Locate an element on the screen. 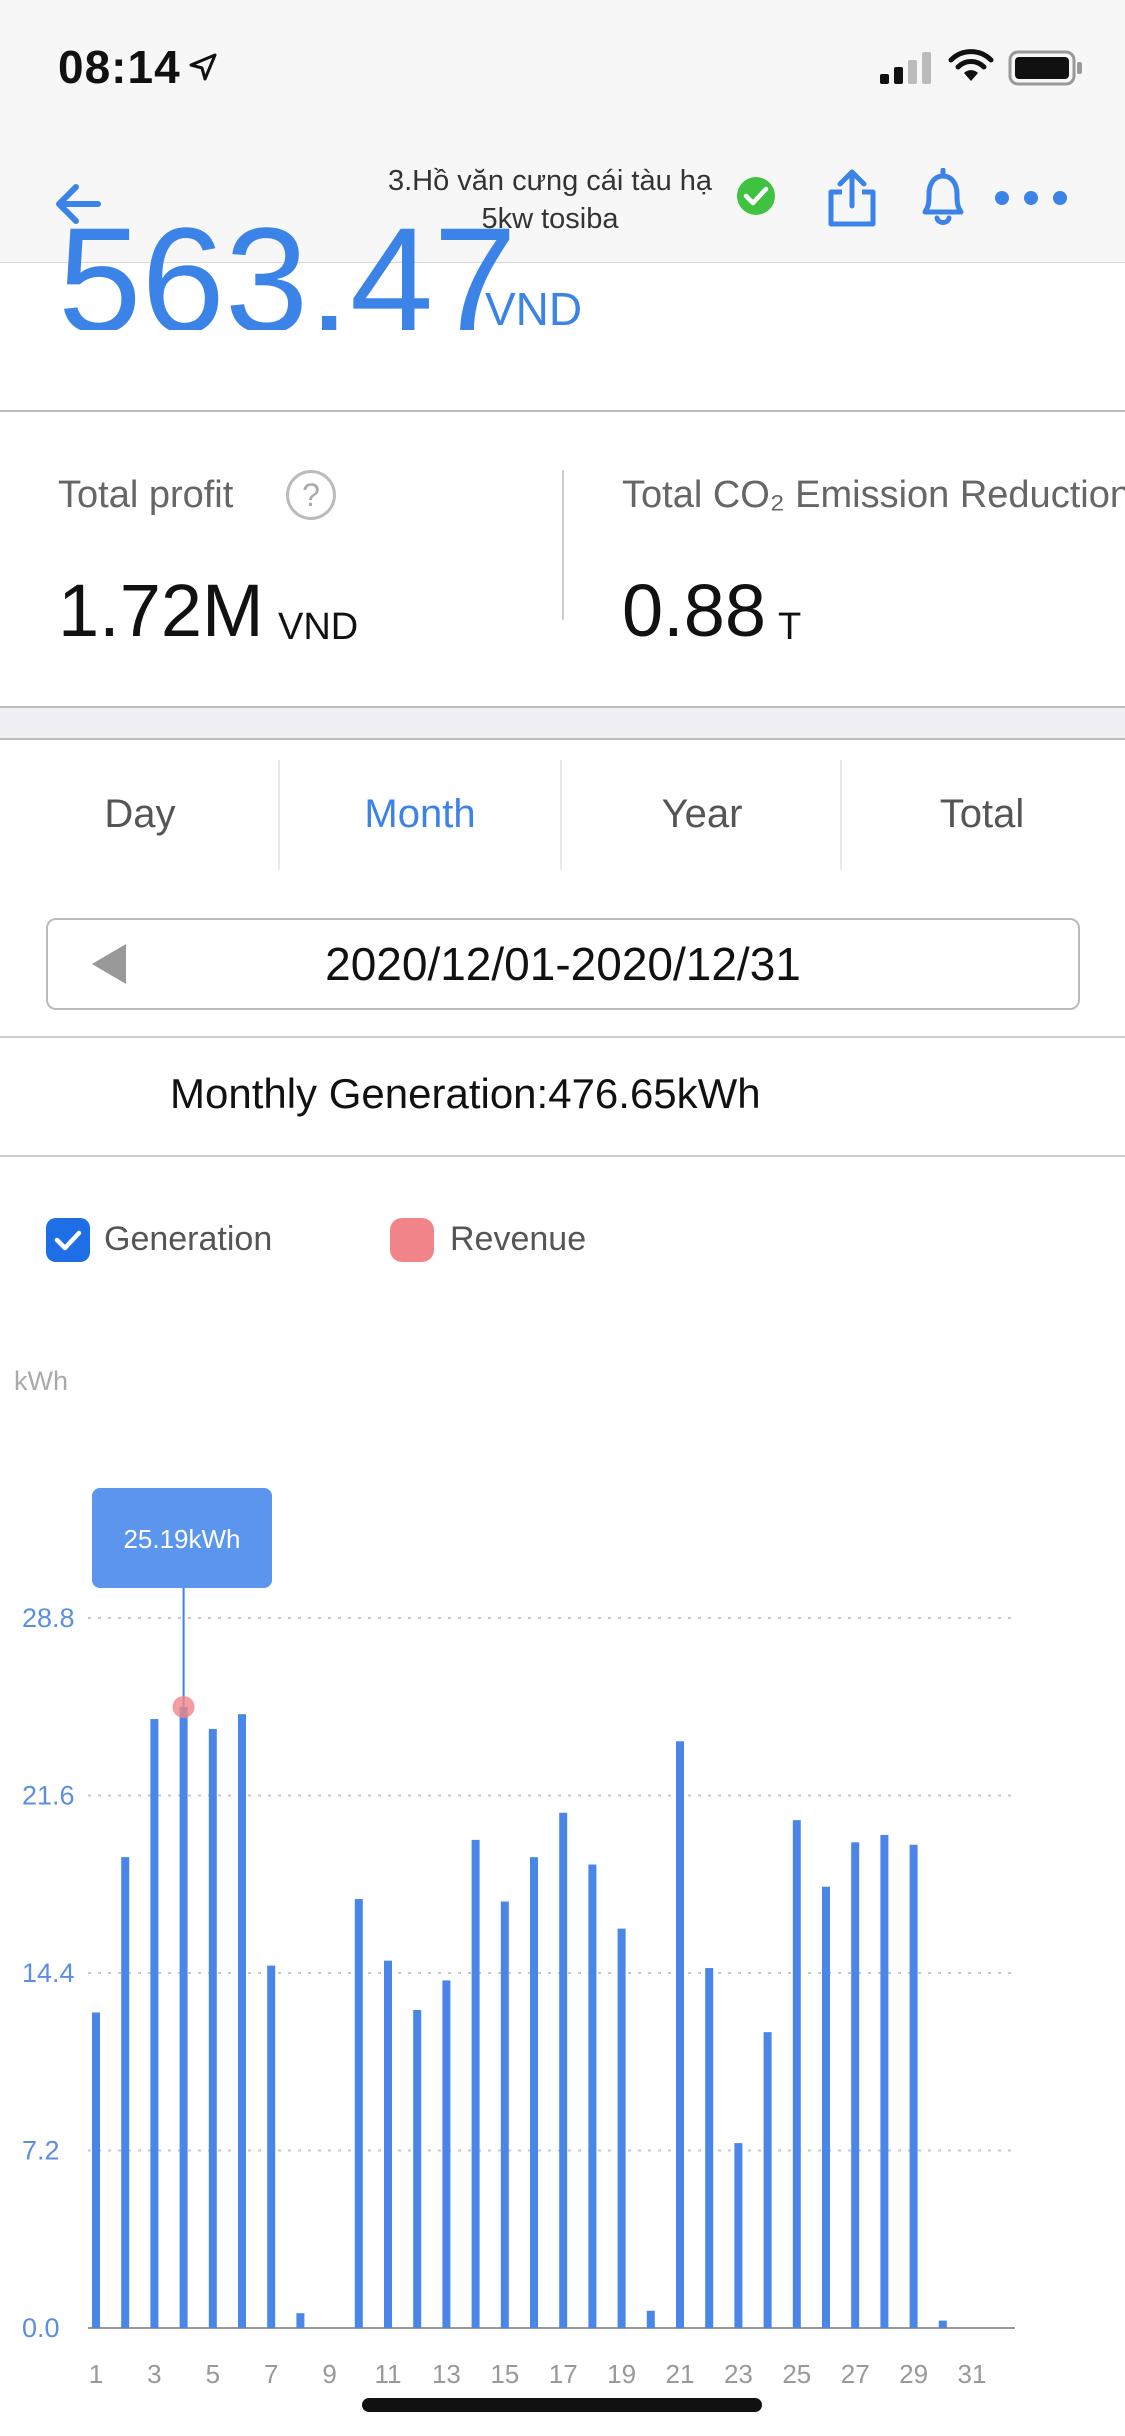 This screenshot has height=2436, width=1125. stat-divider is located at coordinates (563, 545).